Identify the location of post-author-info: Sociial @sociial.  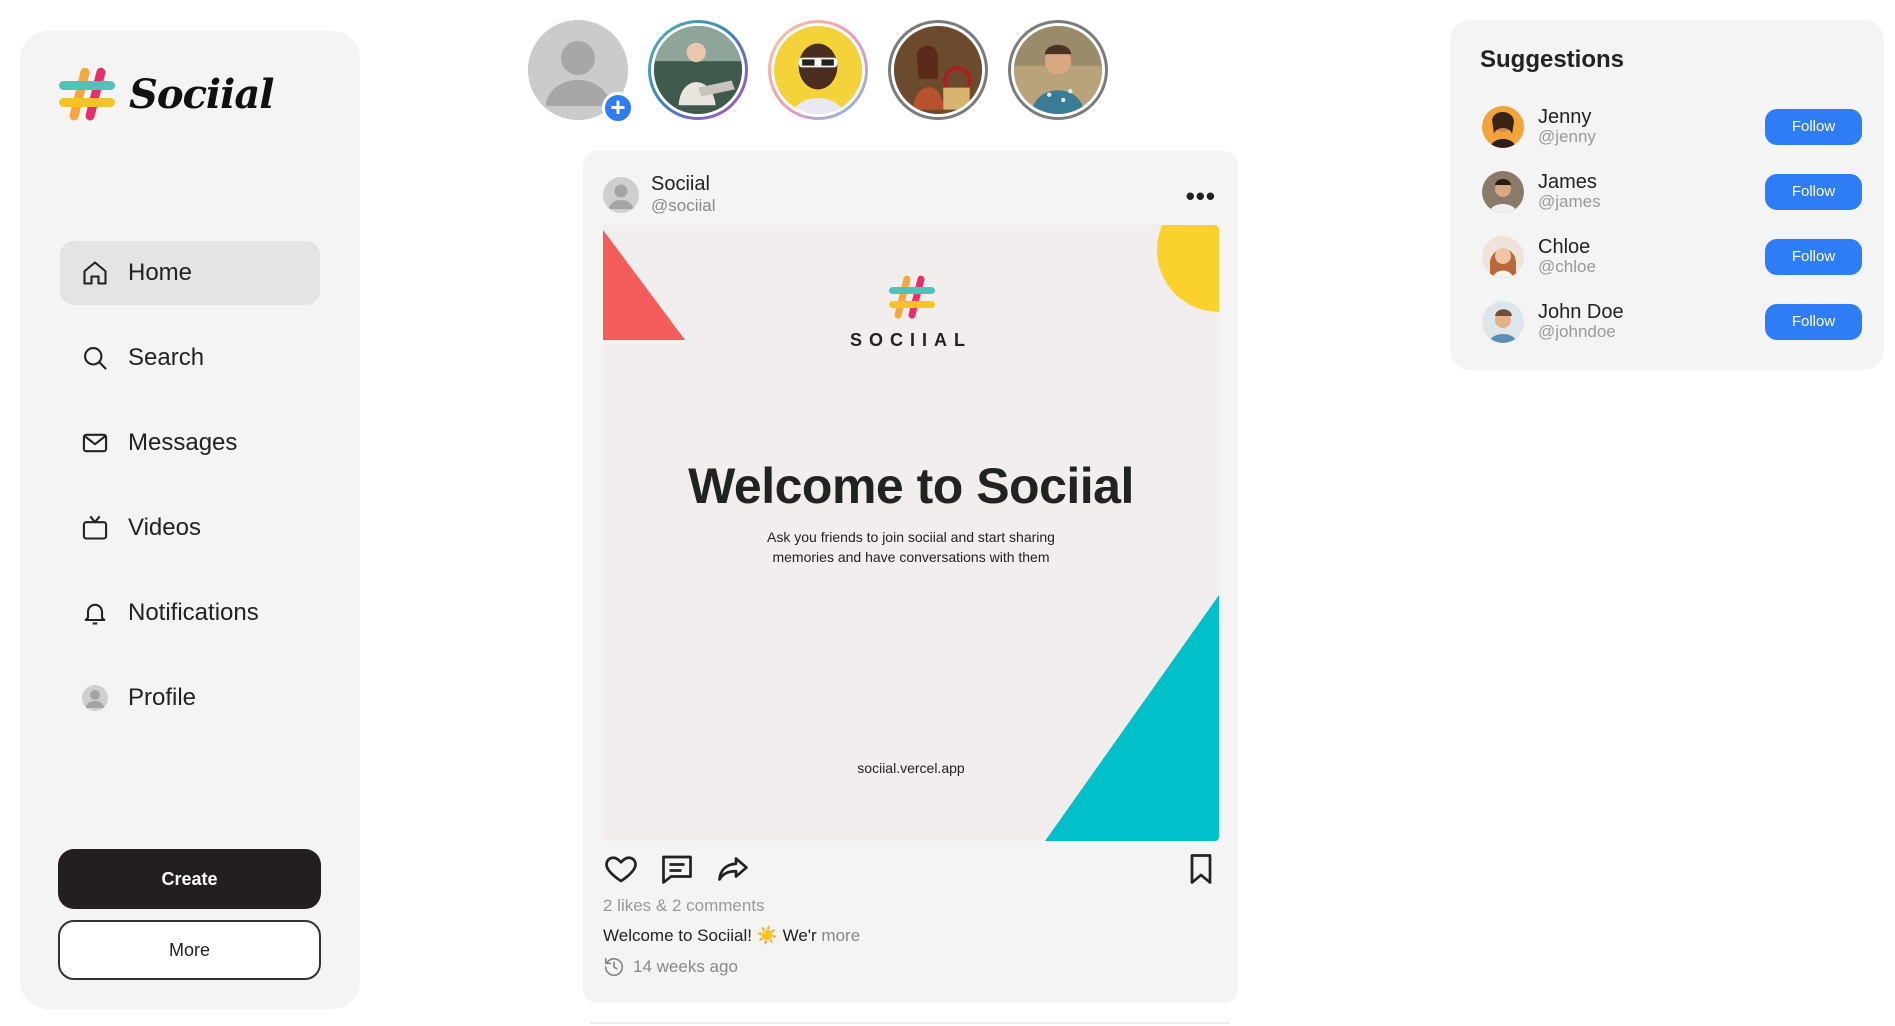
(683, 195).